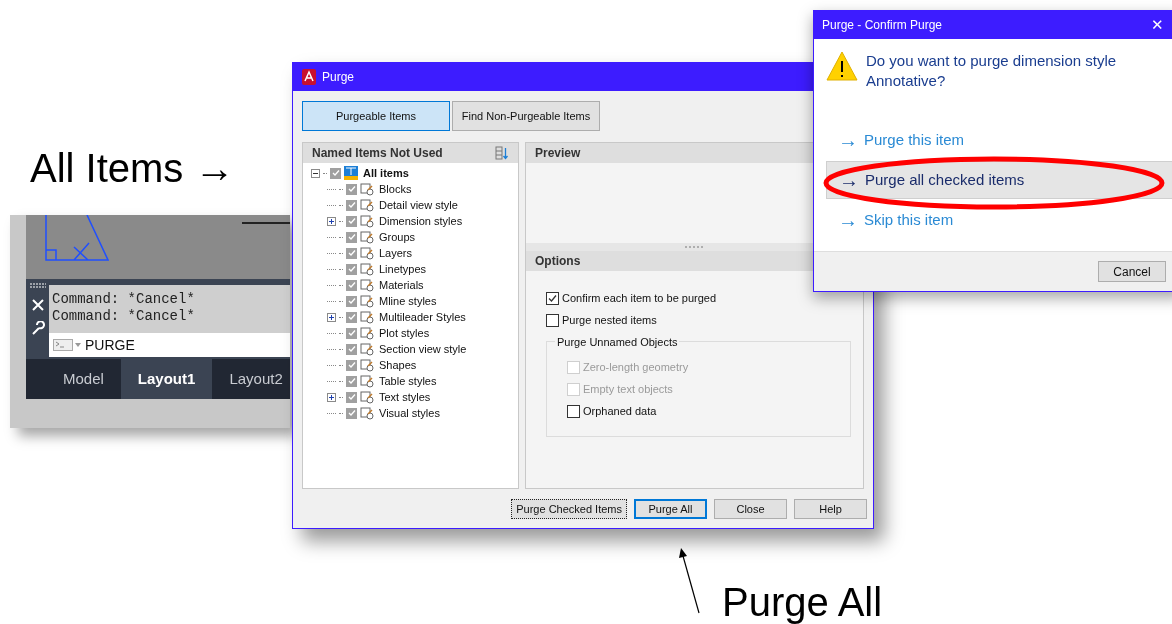 Image resolution: width=1172 pixels, height=624 pixels. I want to click on mode-tab: Find Non-Purgeable Items, so click(526, 116).